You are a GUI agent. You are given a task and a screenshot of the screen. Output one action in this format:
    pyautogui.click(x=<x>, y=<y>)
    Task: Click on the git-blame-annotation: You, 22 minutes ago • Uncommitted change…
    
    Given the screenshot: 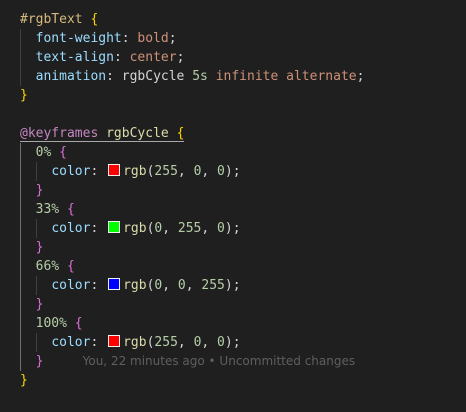 What is the action you would take?
    pyautogui.click(x=219, y=361)
    